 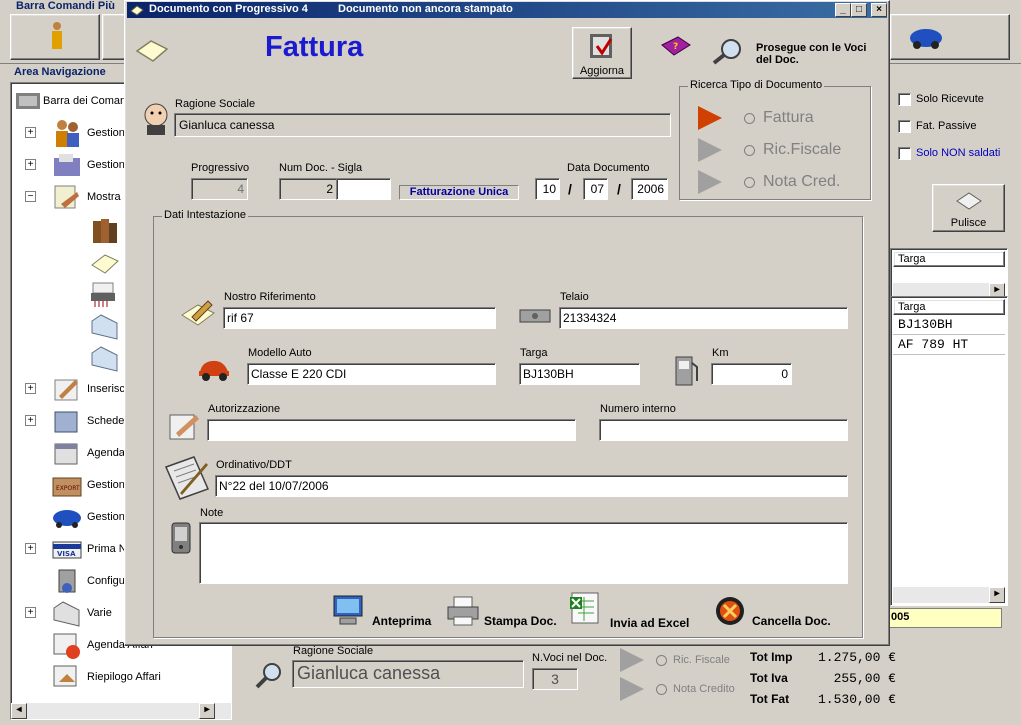 I want to click on nav-item-inserisc: Inserisc, so click(x=88, y=389).